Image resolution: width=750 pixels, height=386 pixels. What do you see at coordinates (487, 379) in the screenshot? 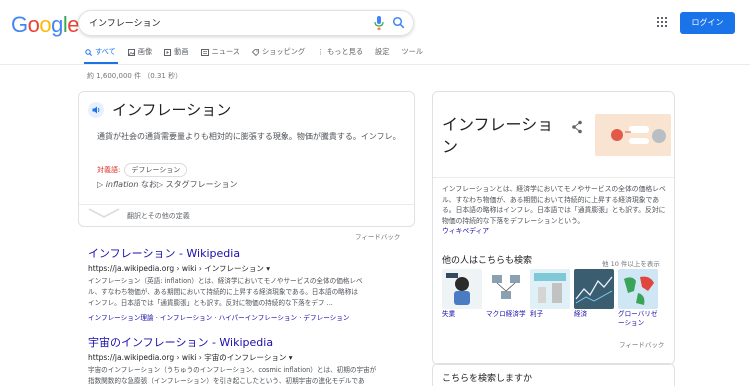
I see `related-searches-heading: こちらを検索しますか` at bounding box center [487, 379].